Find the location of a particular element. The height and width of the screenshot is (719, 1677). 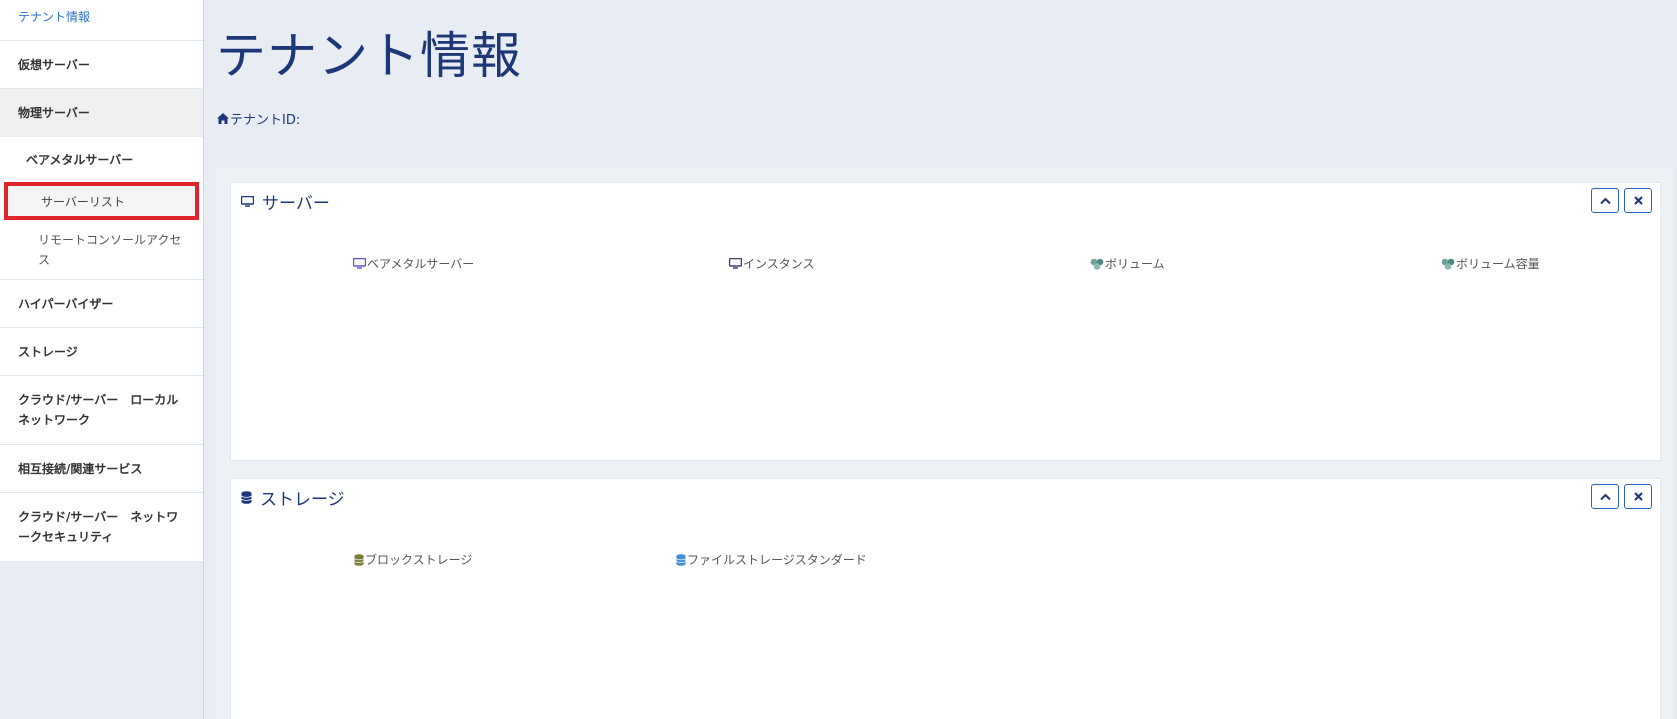

sidebar-item-hypervisor: ハイパーバイザー is located at coordinates (101, 304).